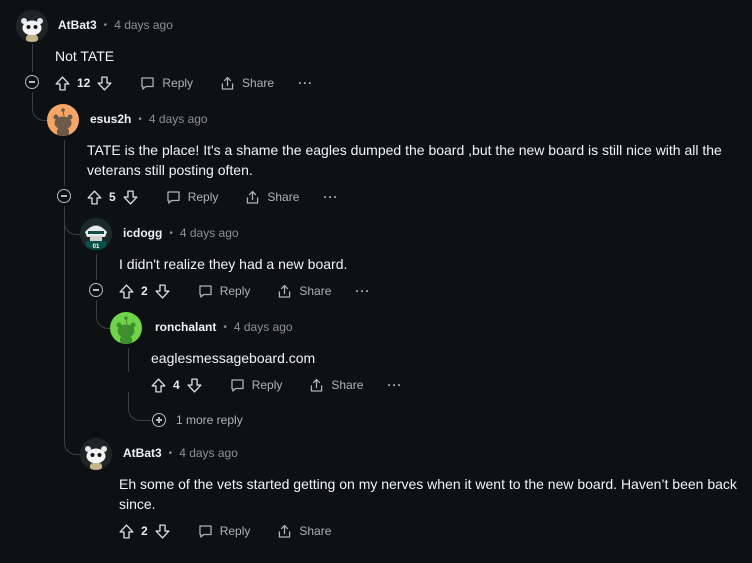 Image resolution: width=752 pixels, height=563 pixels. I want to click on vote-count: 5, so click(112, 197).